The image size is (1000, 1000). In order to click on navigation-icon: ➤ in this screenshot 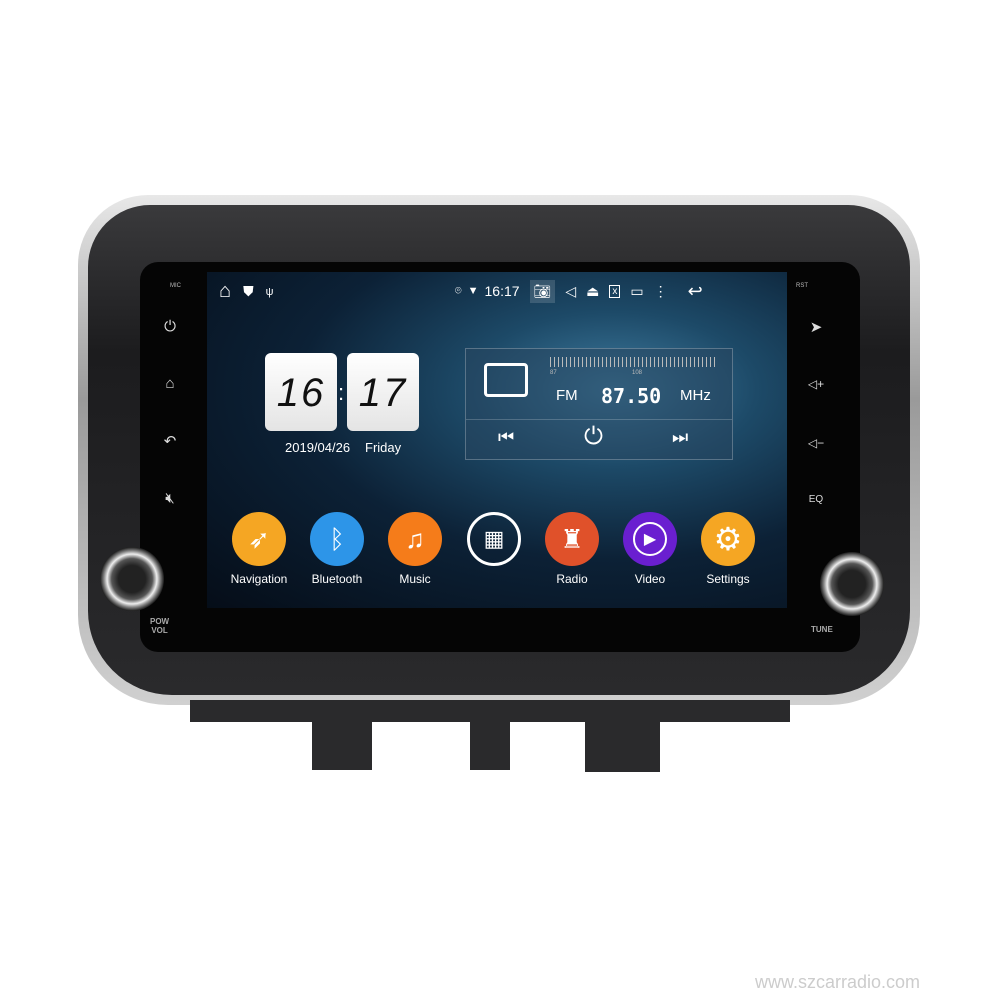, I will do `click(816, 327)`.